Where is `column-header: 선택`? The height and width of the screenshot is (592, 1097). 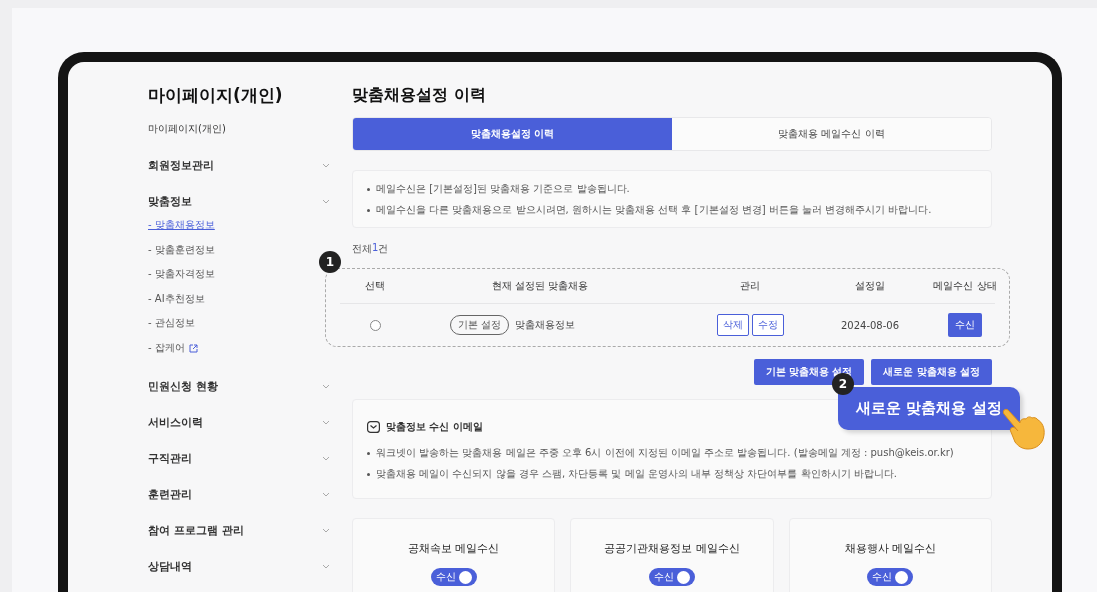 column-header: 선택 is located at coordinates (375, 286).